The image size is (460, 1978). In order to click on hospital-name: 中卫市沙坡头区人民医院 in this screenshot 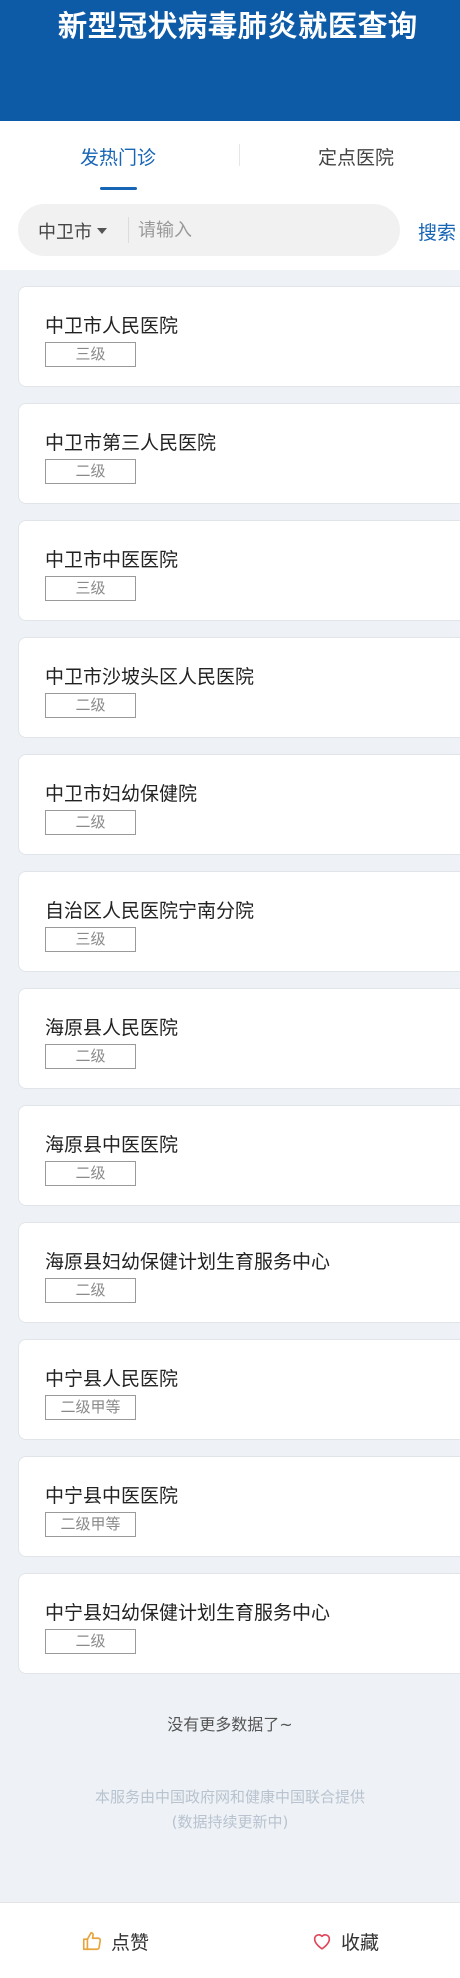, I will do `click(150, 677)`.